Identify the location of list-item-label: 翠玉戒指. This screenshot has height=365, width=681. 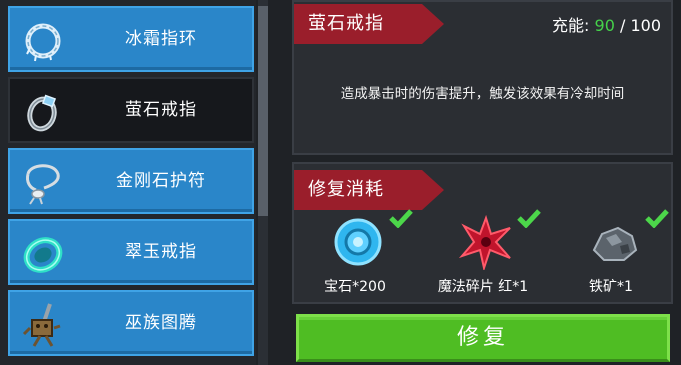
(161, 252).